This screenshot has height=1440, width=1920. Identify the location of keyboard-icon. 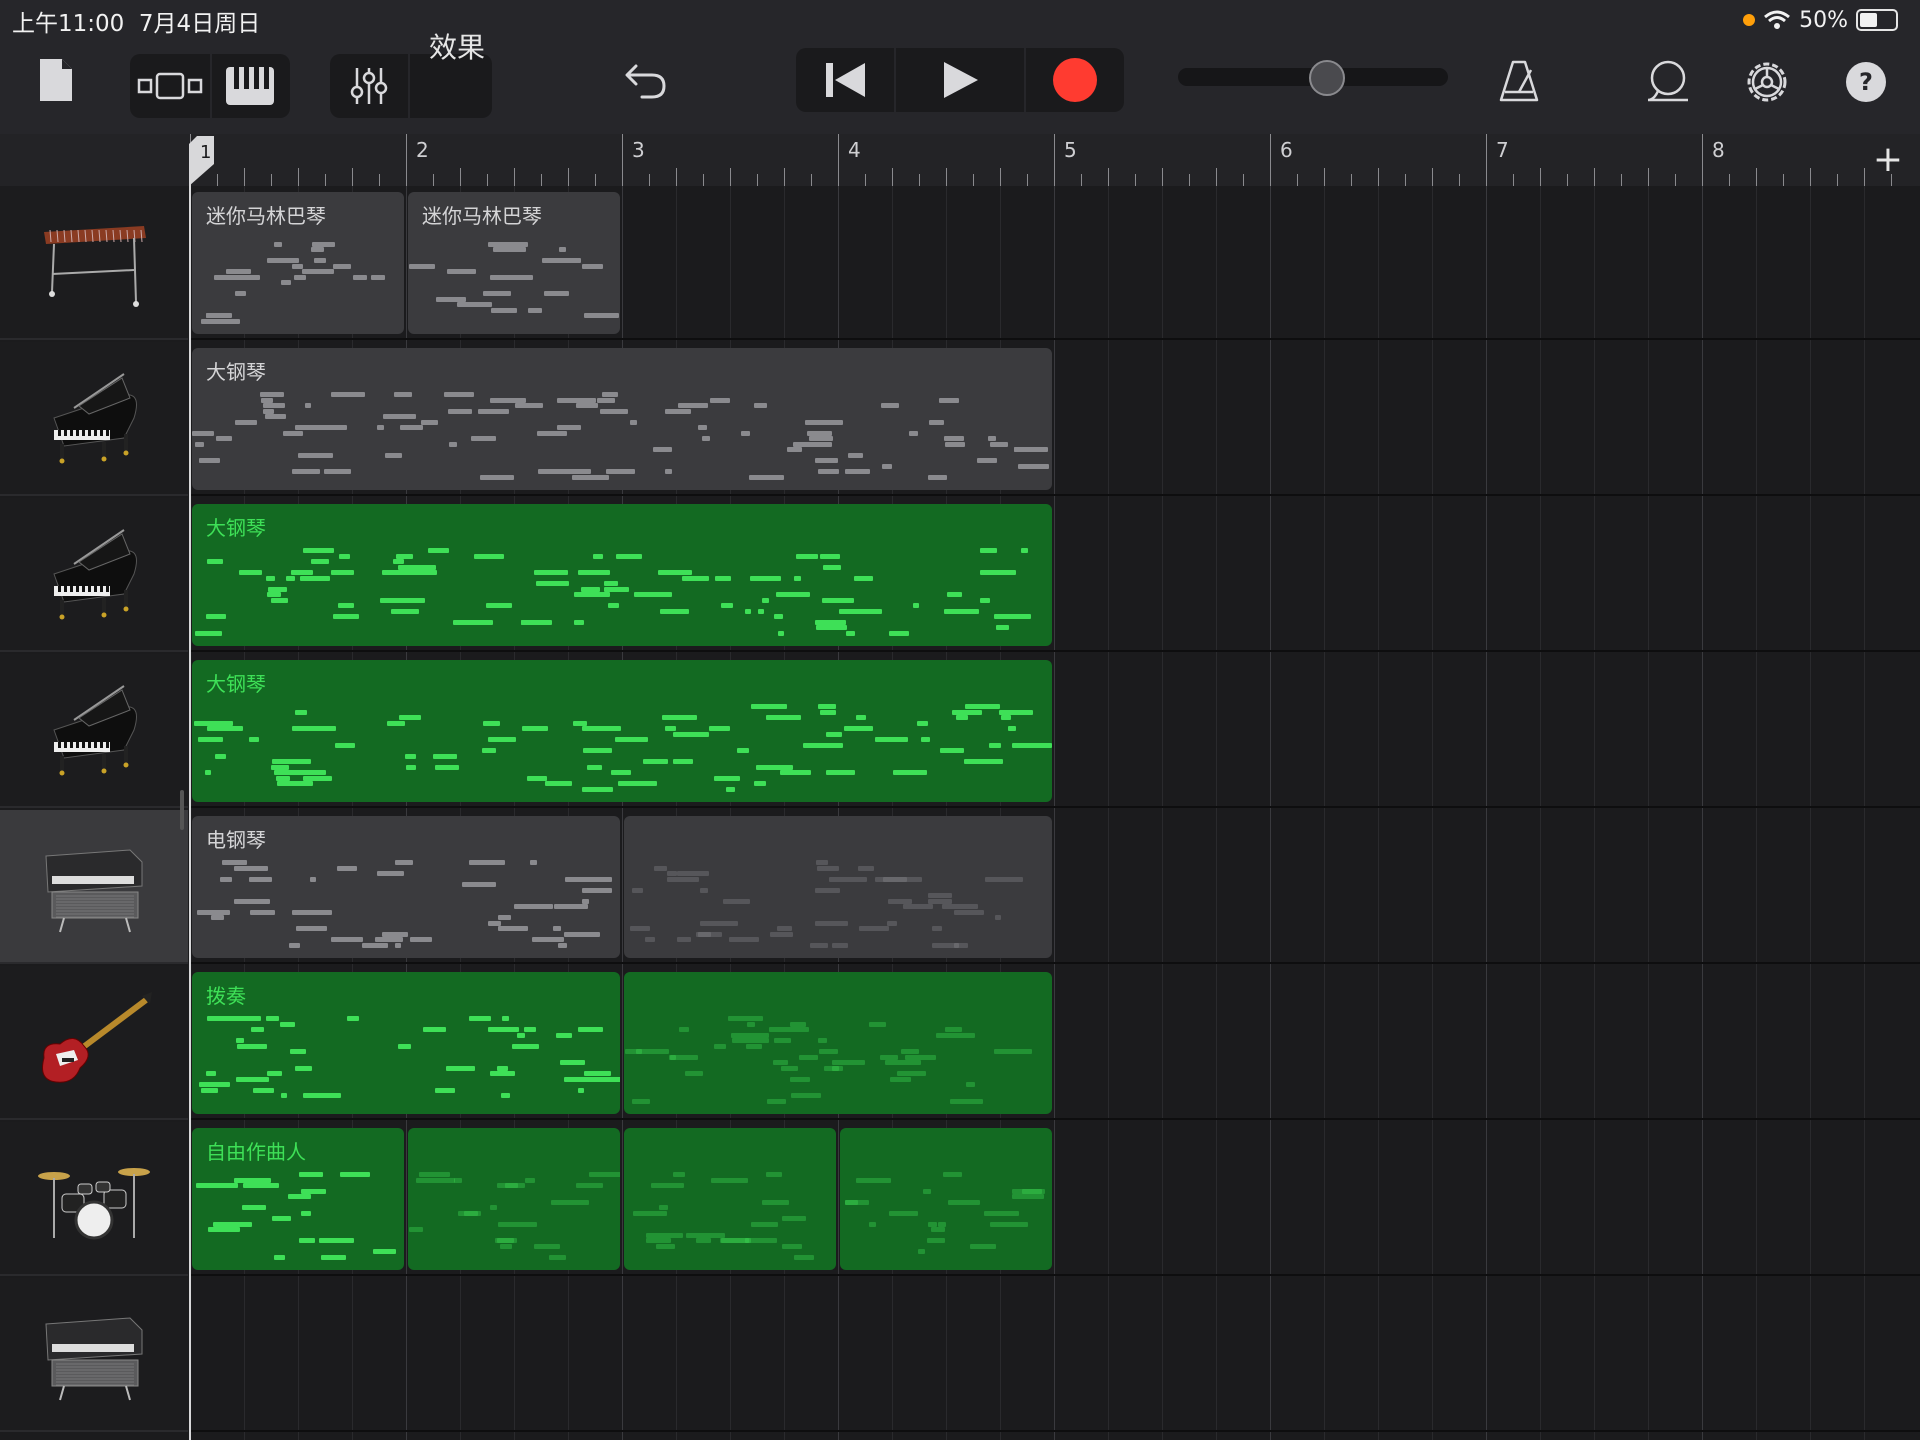
(250, 86).